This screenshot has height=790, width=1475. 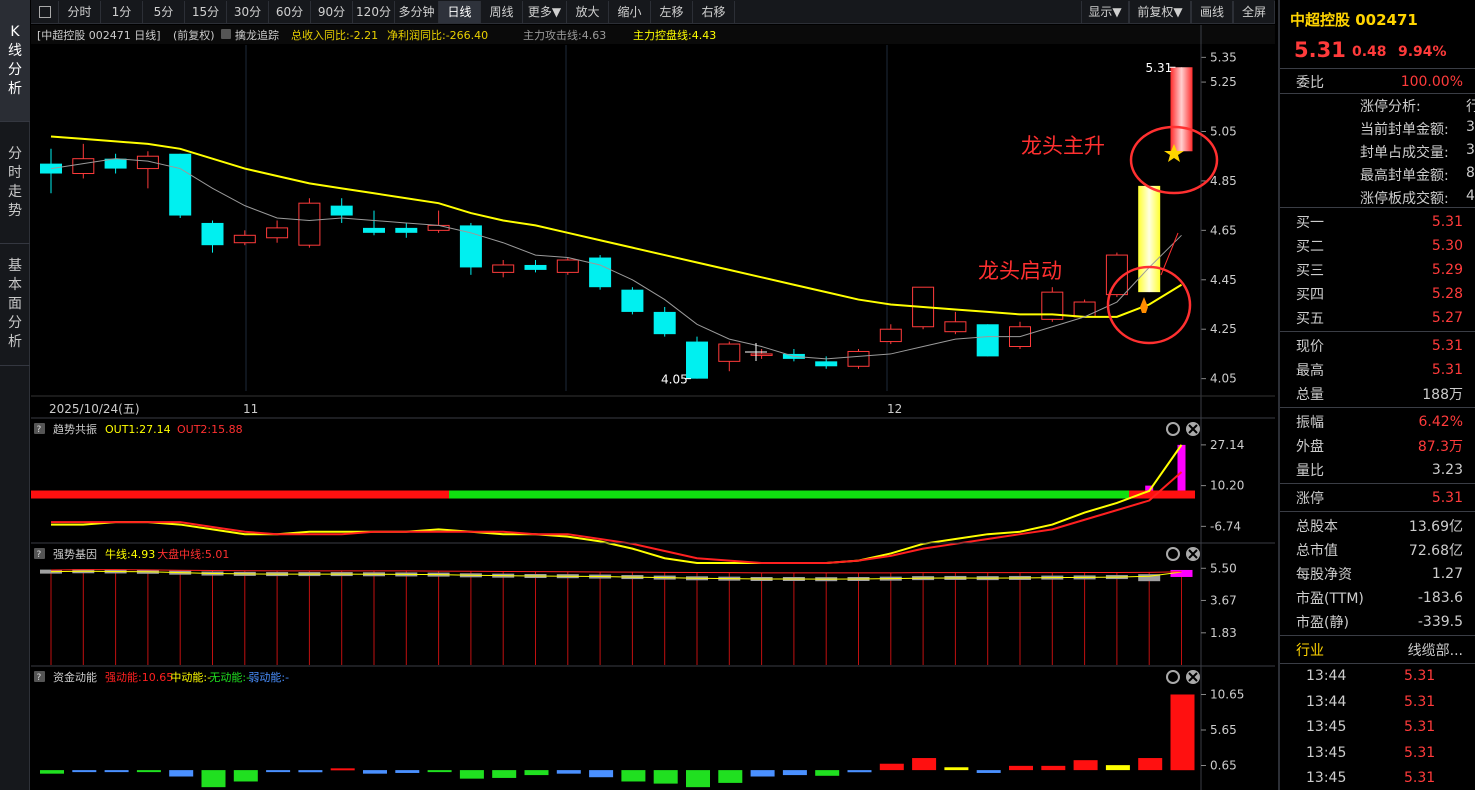 I want to click on toolbar-right-button: 画线, so click(x=1212, y=11).